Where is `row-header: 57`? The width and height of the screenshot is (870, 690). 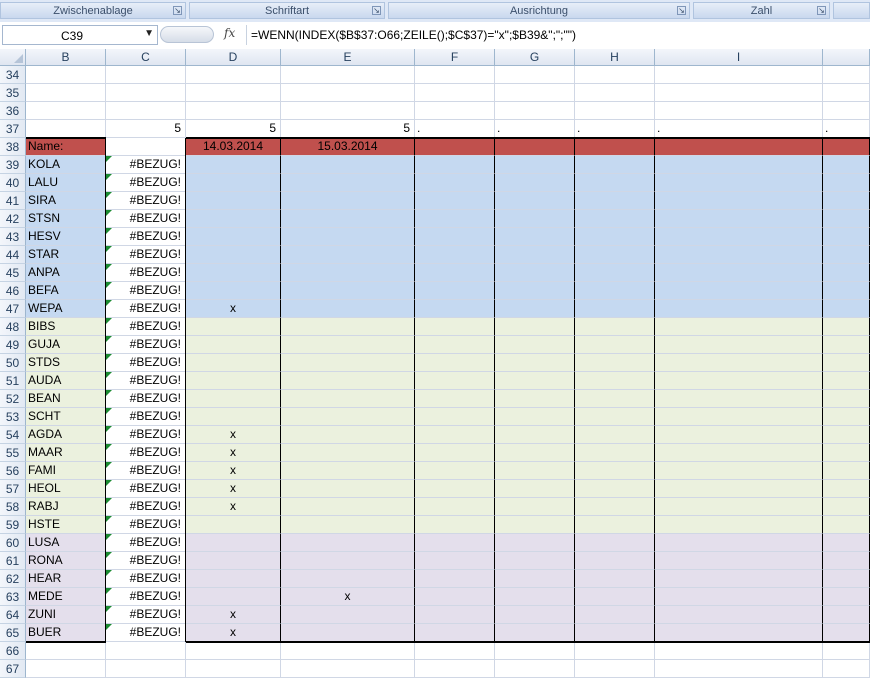 row-header: 57 is located at coordinates (13, 489).